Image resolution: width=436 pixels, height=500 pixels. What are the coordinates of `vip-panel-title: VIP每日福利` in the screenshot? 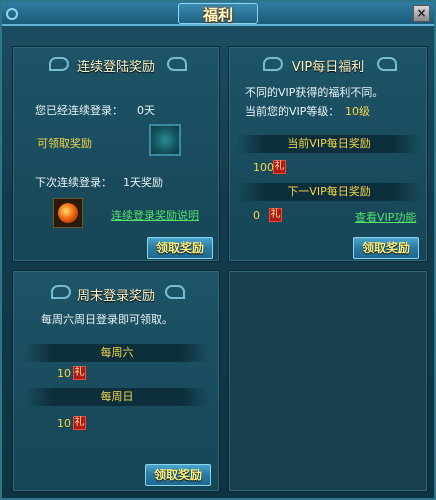 It's located at (328, 67).